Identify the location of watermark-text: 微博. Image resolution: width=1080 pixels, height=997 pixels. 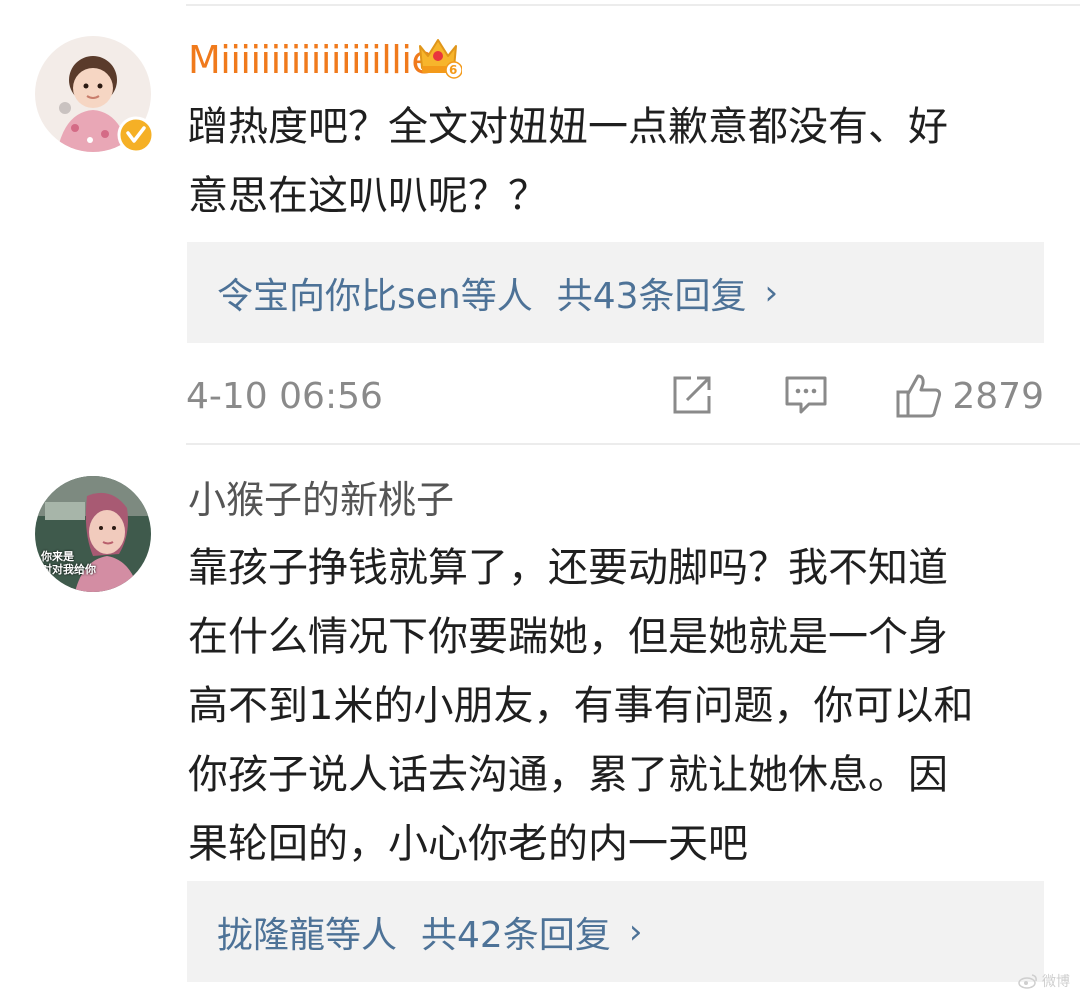
(1056, 982).